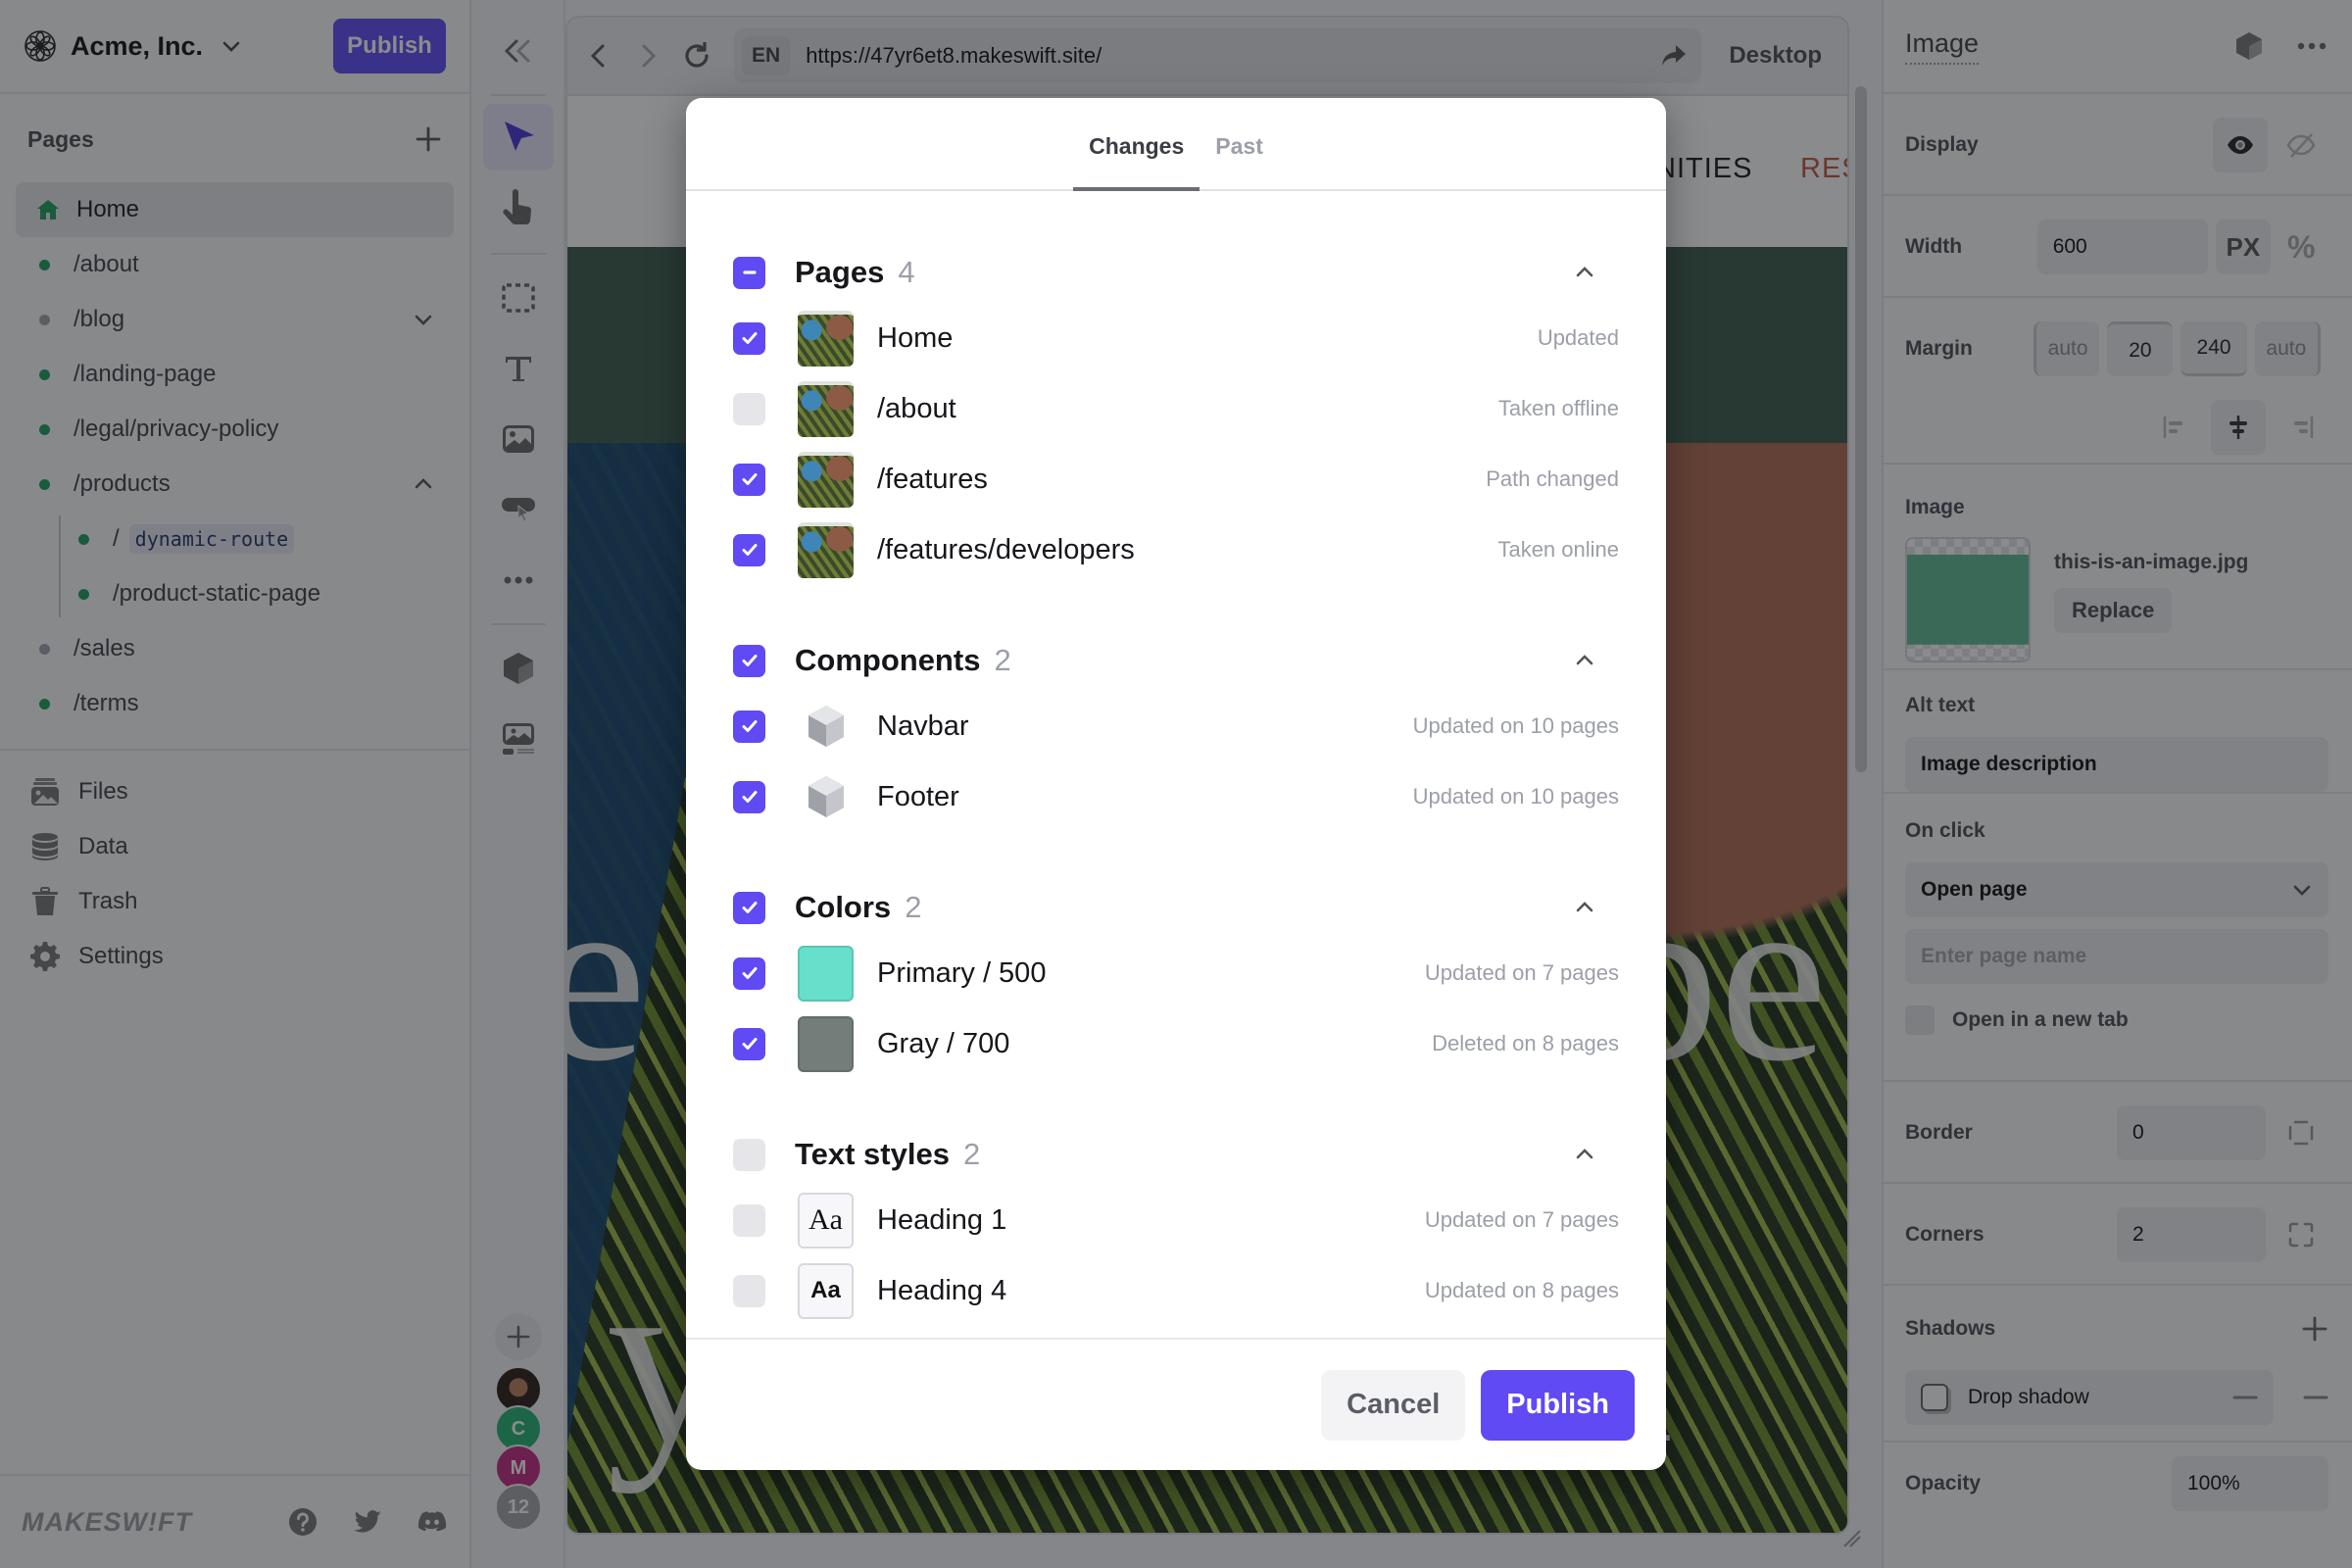 Image resolution: width=2352 pixels, height=1568 pixels. Describe the element at coordinates (906, 272) in the screenshot. I see `section-count: 4` at that location.